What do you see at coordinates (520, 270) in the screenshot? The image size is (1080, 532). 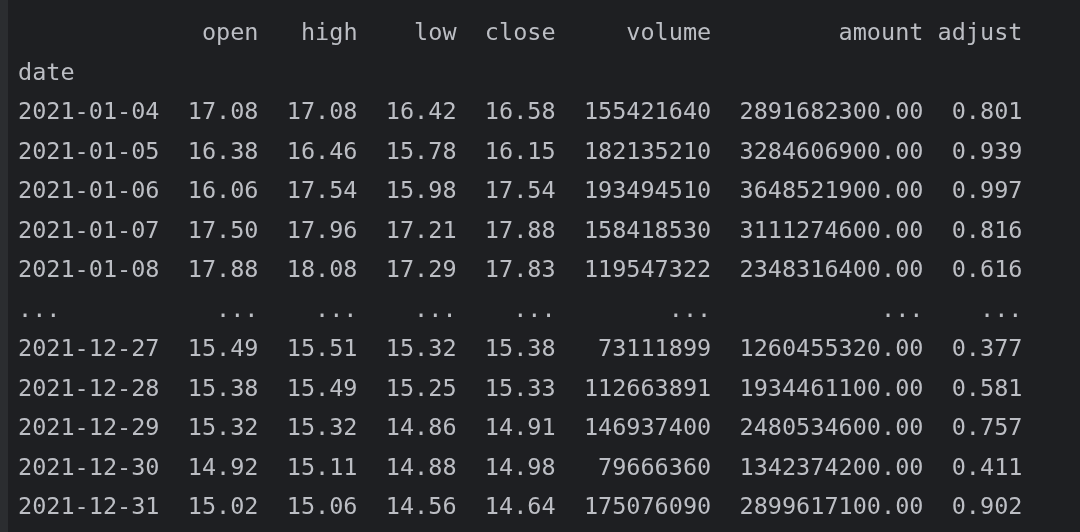 I see `table-value: 17.83` at bounding box center [520, 270].